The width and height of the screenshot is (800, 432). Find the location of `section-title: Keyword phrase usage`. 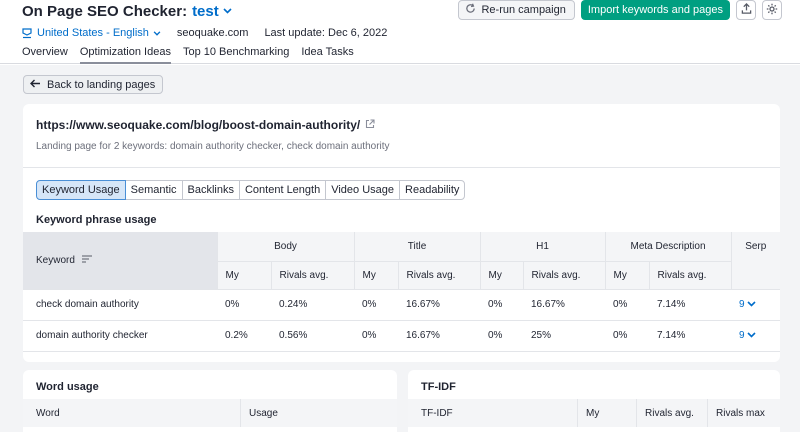

section-title: Keyword phrase usage is located at coordinates (96, 220).